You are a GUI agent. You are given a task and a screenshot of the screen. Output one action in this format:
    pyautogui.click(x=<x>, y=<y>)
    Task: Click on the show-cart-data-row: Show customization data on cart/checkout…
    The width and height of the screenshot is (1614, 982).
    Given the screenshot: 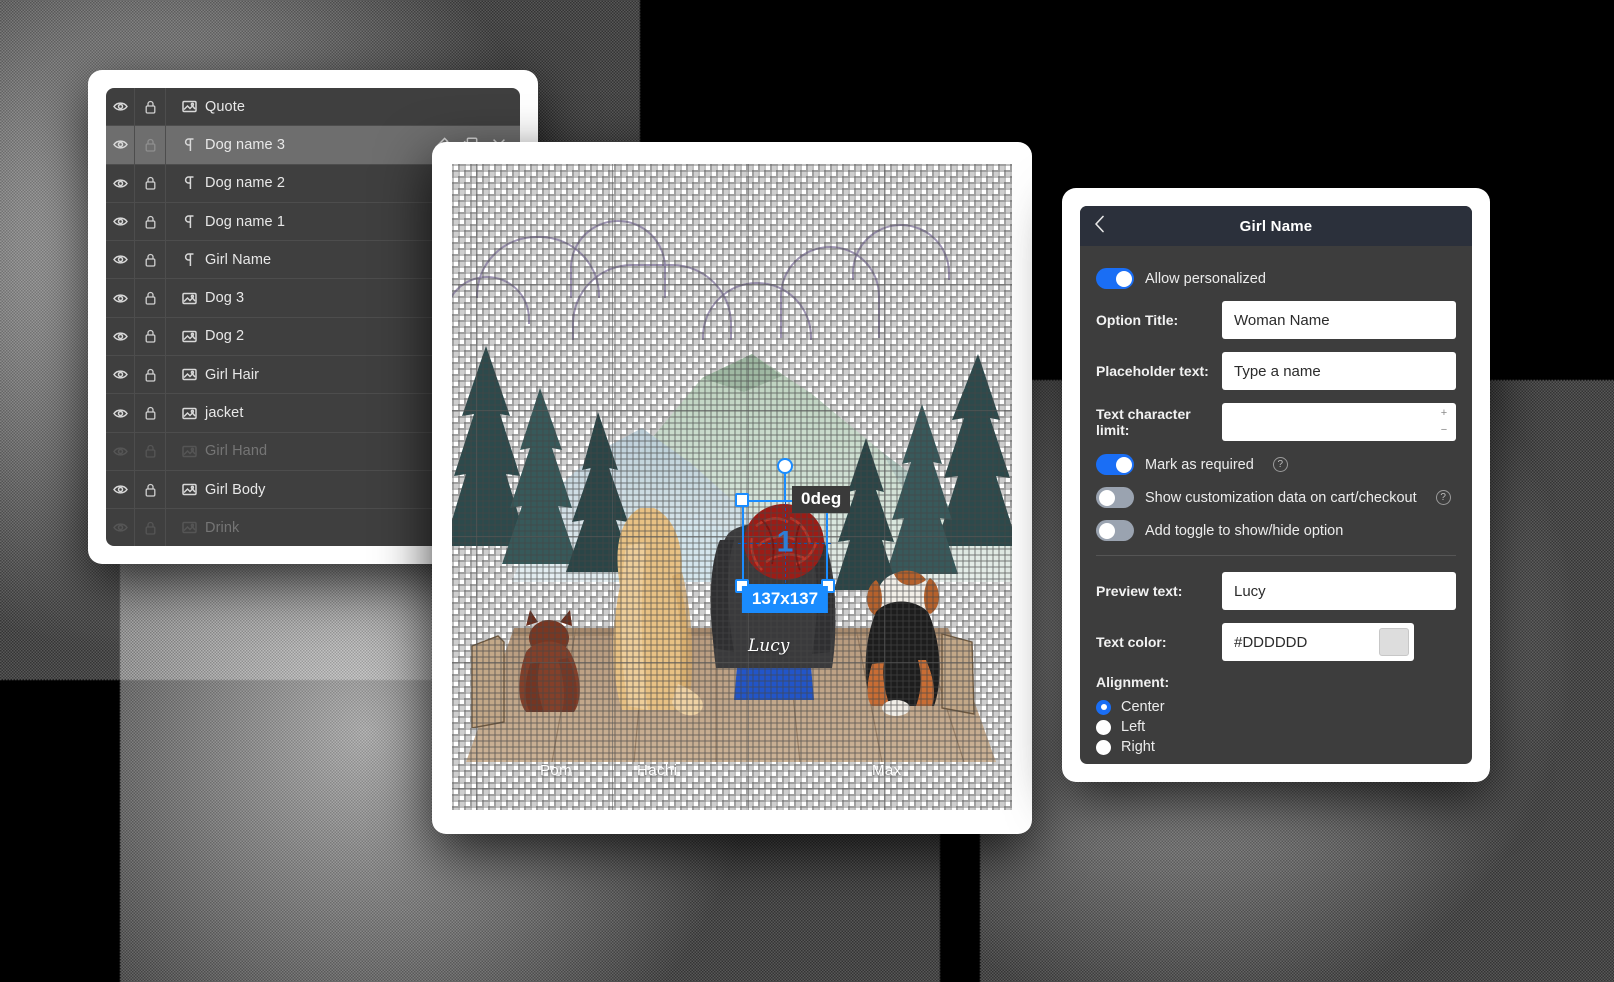 What is the action you would take?
    pyautogui.click(x=1276, y=497)
    